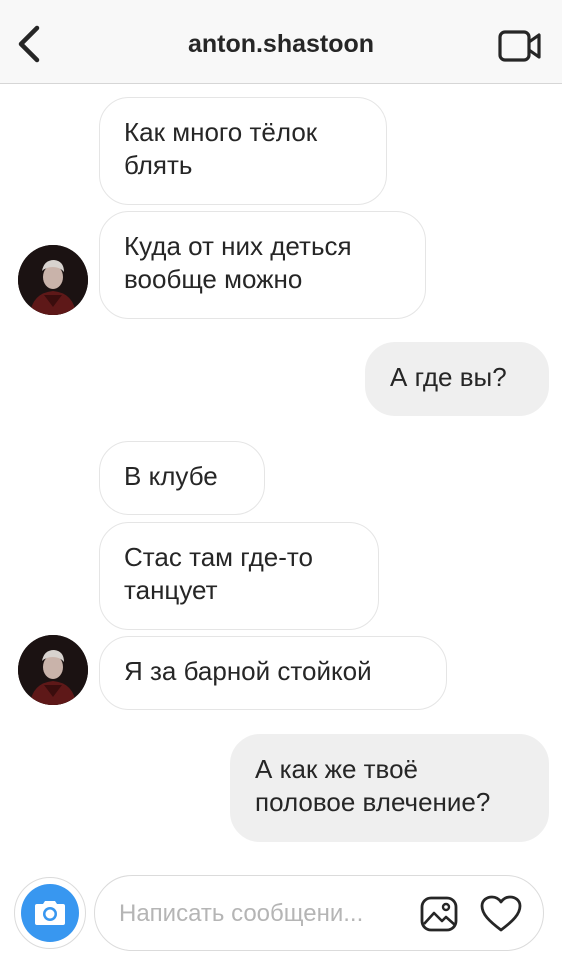 This screenshot has height=960, width=562. What do you see at coordinates (238, 262) in the screenshot?
I see `message-text: Куда от них деться вообще можно` at bounding box center [238, 262].